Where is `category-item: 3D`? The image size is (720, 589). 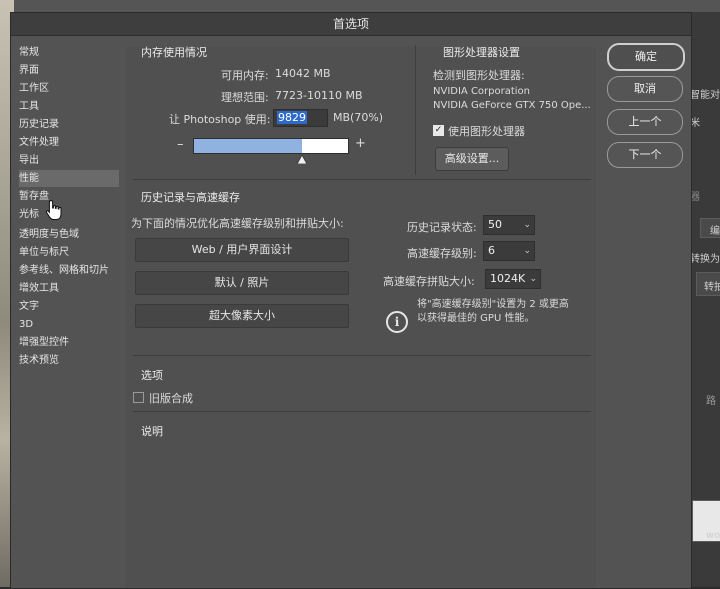
category-item: 3D is located at coordinates (69, 324).